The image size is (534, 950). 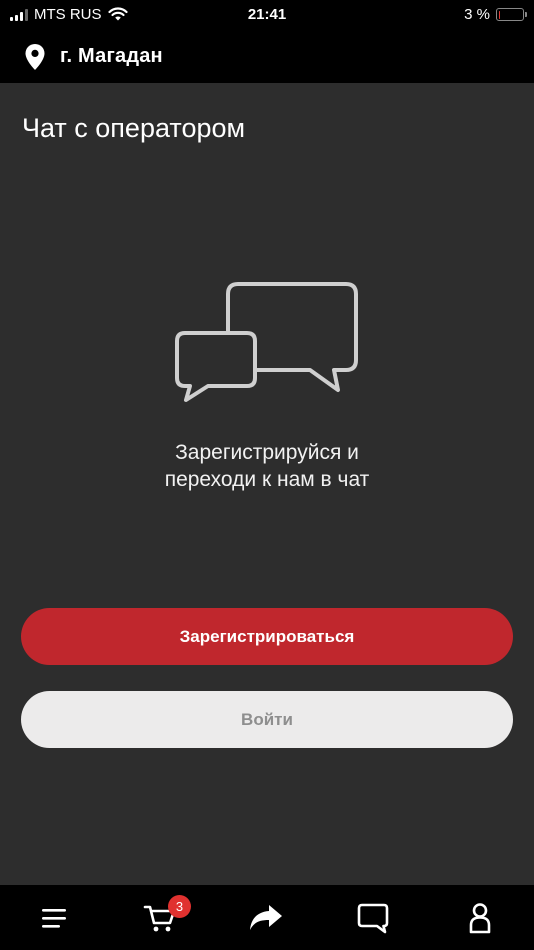 I want to click on tab-profile, so click(x=480, y=918).